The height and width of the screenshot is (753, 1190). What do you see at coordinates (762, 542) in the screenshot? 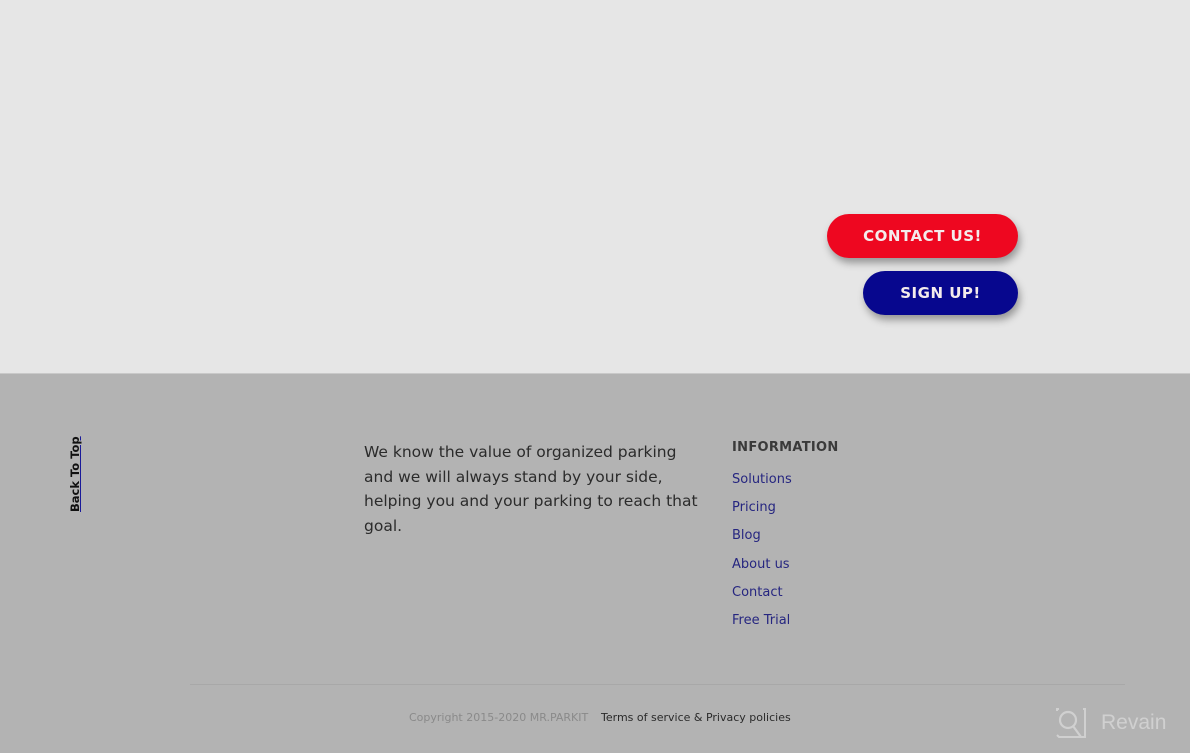
I see `footer-link-blog: Blog` at bounding box center [762, 542].